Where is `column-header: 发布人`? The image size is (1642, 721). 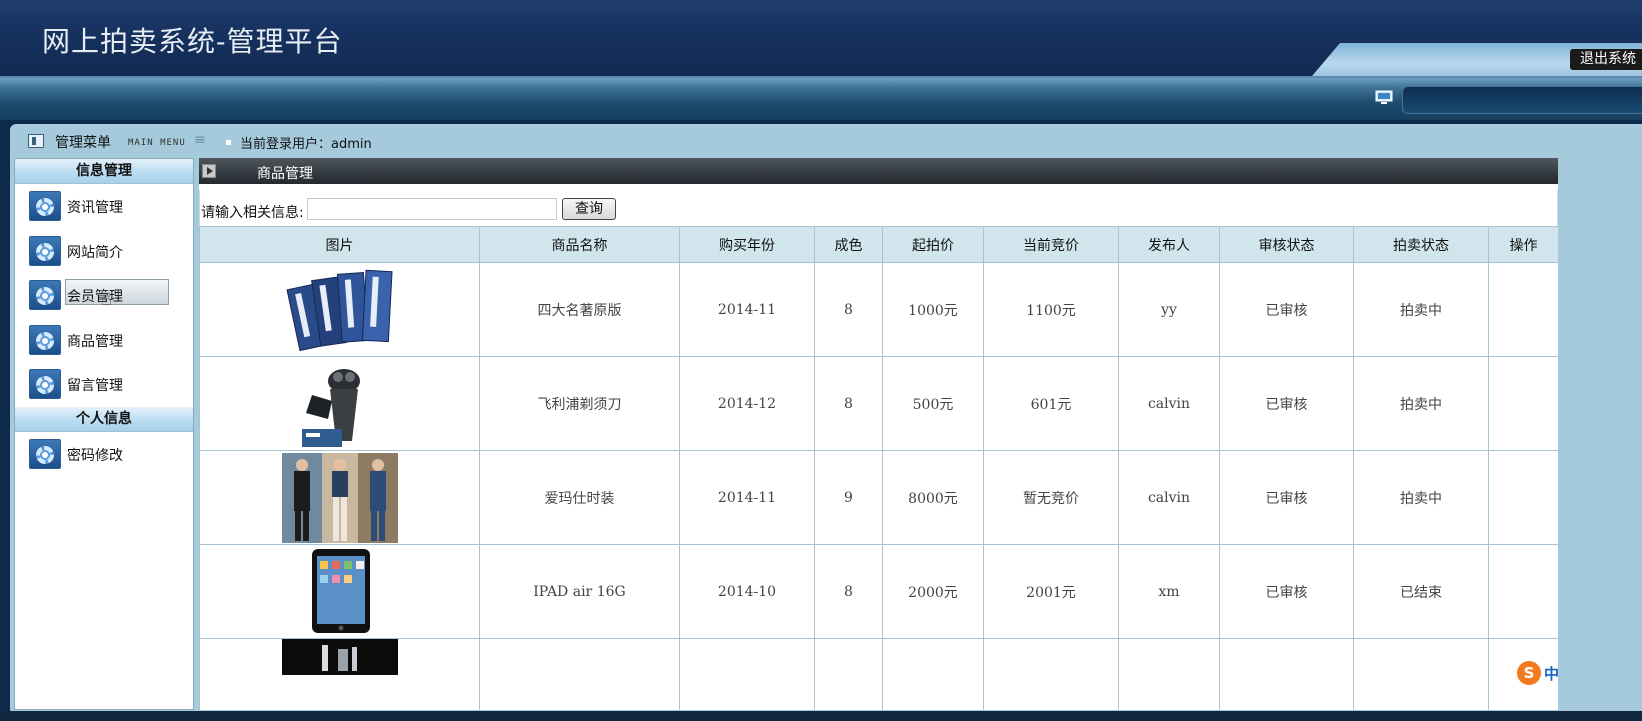 column-header: 发布人 is located at coordinates (1169, 244).